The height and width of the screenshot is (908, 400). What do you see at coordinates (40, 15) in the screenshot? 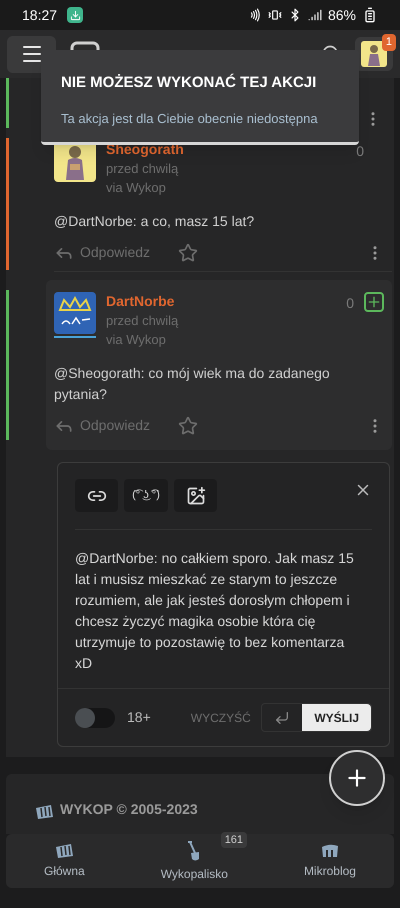
I see `clock: 18:27` at bounding box center [40, 15].